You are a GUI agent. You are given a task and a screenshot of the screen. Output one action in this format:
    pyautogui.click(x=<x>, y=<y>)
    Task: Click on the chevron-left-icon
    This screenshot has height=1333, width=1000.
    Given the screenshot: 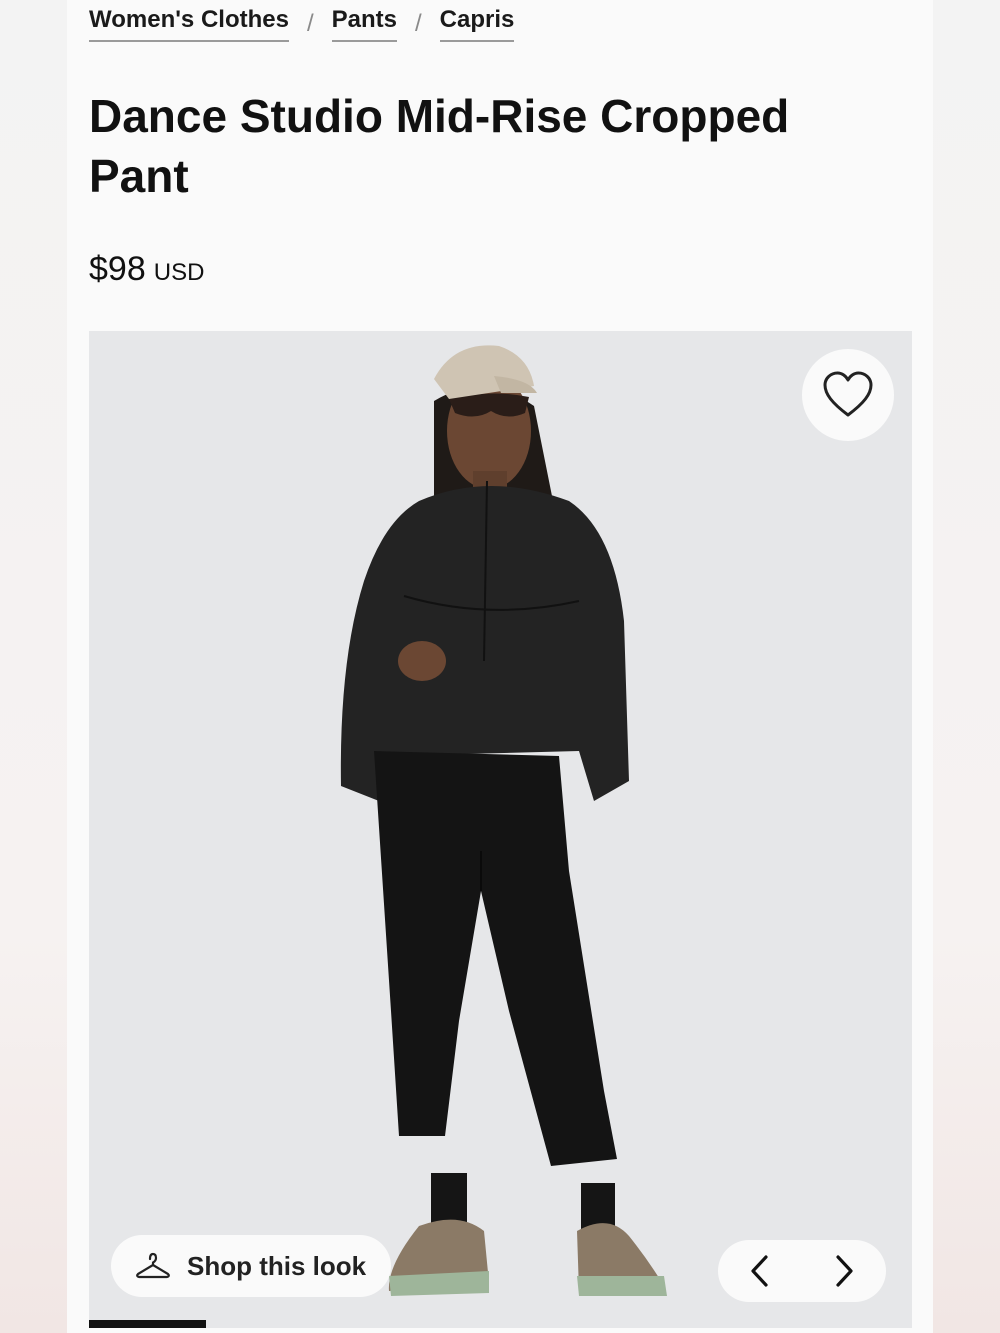 What is the action you would take?
    pyautogui.click(x=759, y=1271)
    